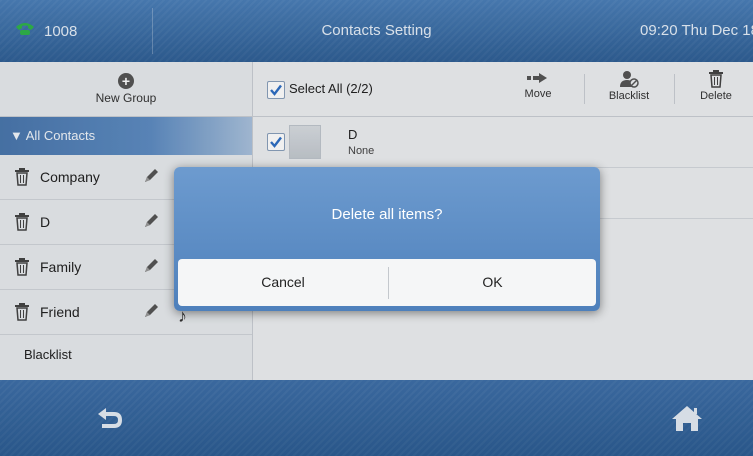 This screenshot has width=753, height=456. Describe the element at coordinates (492, 282) in the screenshot. I see `ok-button: OK` at that location.